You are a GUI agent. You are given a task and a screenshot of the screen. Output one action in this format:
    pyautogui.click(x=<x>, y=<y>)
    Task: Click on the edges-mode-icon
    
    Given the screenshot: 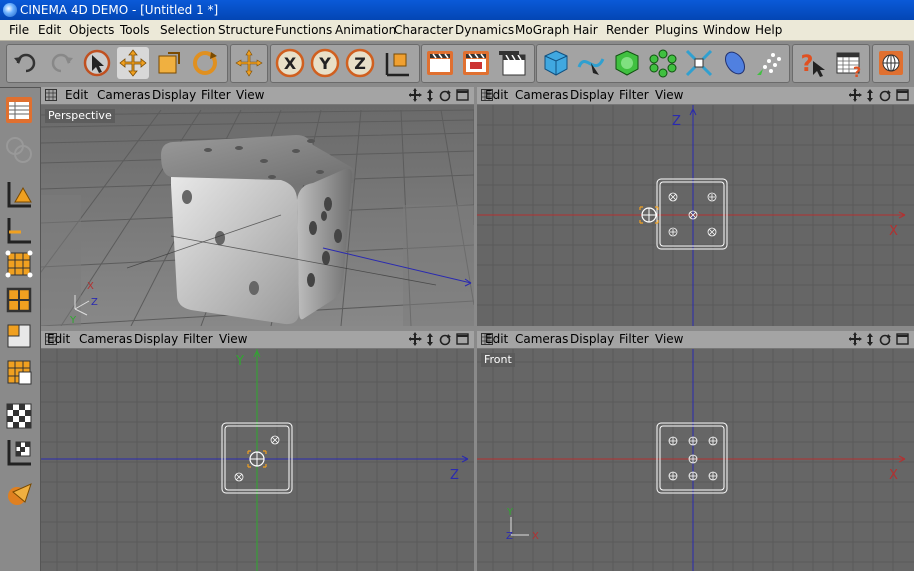 What is the action you would take?
    pyautogui.click(x=19, y=300)
    